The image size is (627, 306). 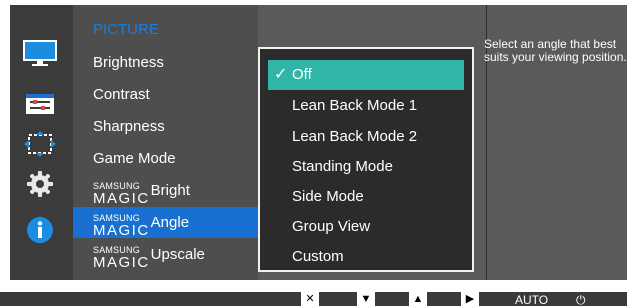 What do you see at coordinates (121, 94) in the screenshot?
I see `menu-item-label: Contrast` at bounding box center [121, 94].